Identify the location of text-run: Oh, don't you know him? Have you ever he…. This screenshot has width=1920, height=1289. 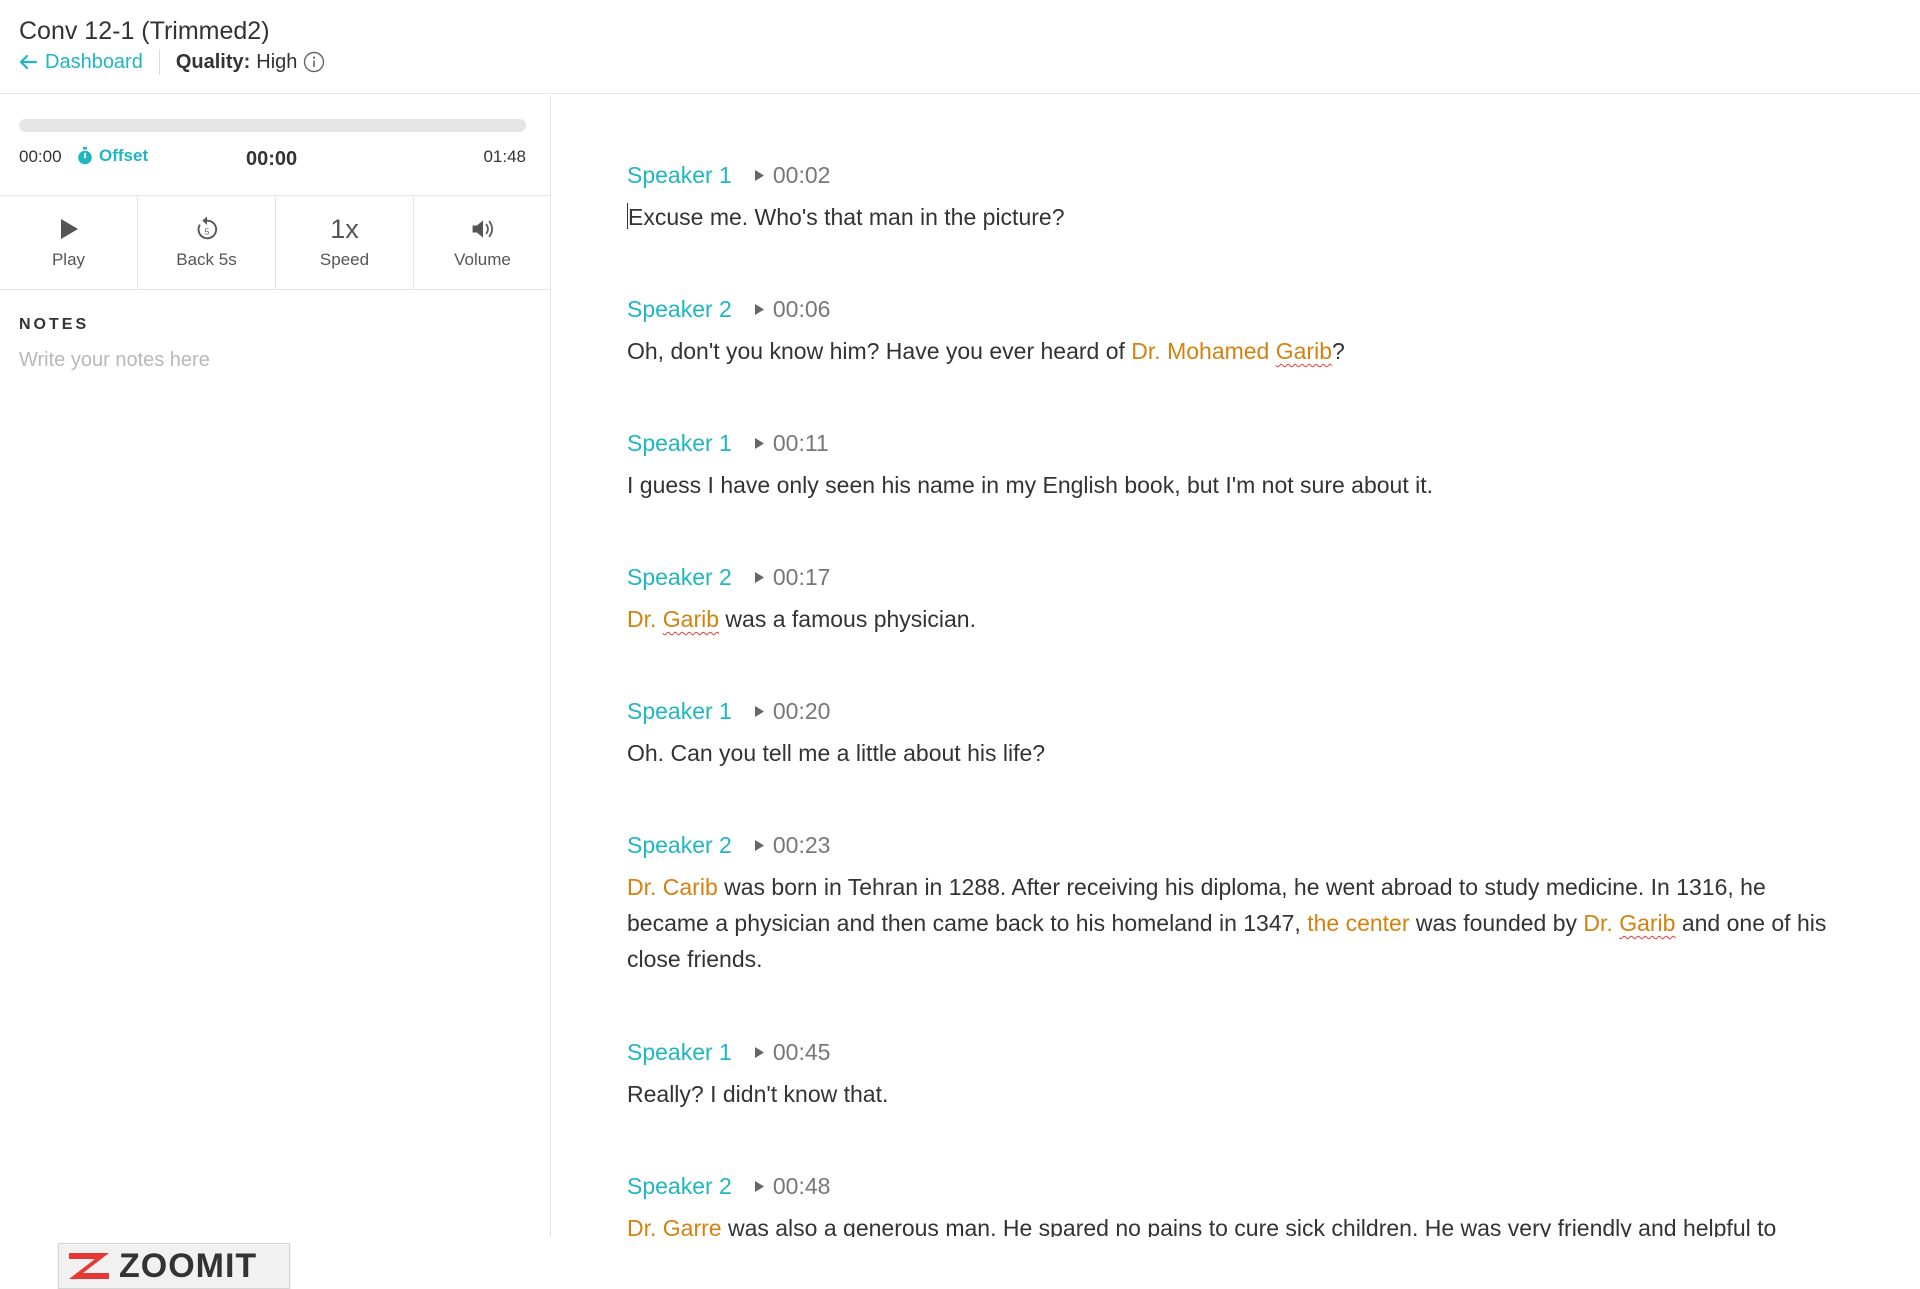
(879, 351).